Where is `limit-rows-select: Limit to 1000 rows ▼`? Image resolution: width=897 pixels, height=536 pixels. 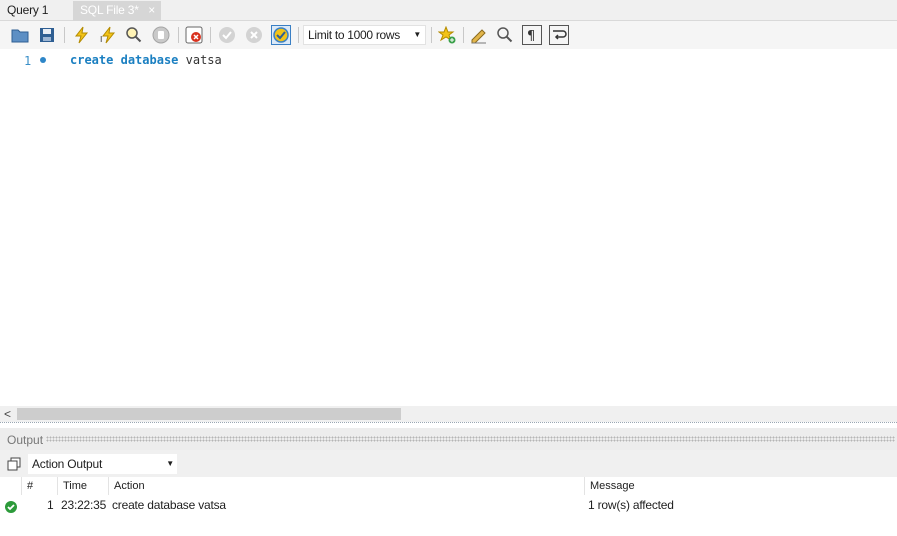 limit-rows-select: Limit to 1000 rows ▼ is located at coordinates (364, 35).